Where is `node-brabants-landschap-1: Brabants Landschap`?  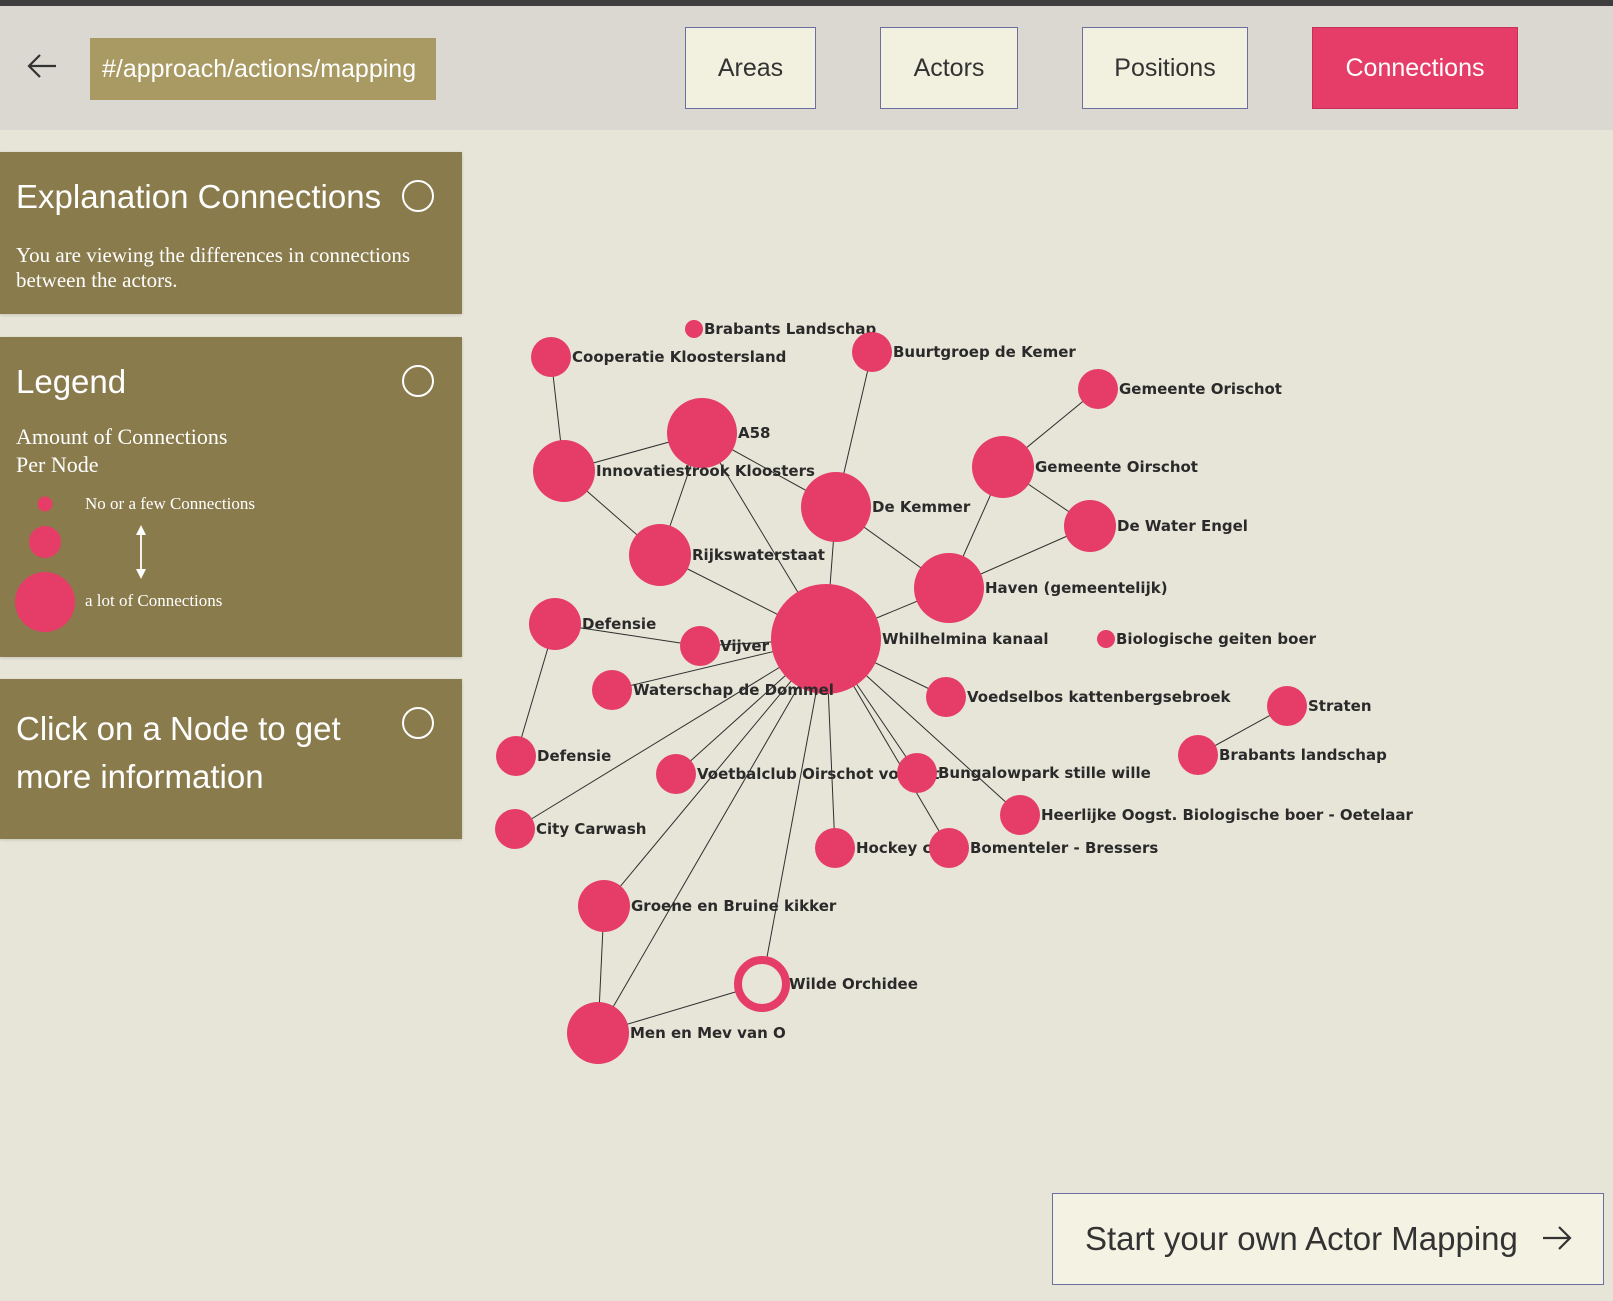 node-brabants-landschap-1: Brabants Landschap is located at coordinates (781, 329).